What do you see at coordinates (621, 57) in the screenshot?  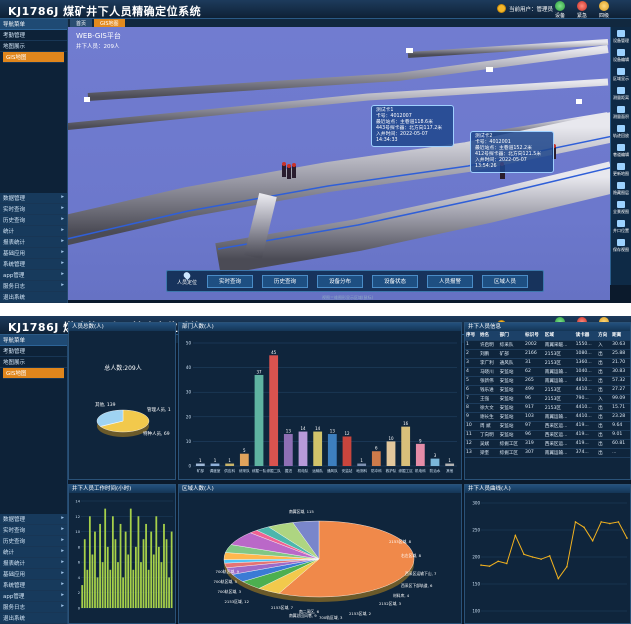 I see `tool-device-edit: 设备编辑` at bounding box center [621, 57].